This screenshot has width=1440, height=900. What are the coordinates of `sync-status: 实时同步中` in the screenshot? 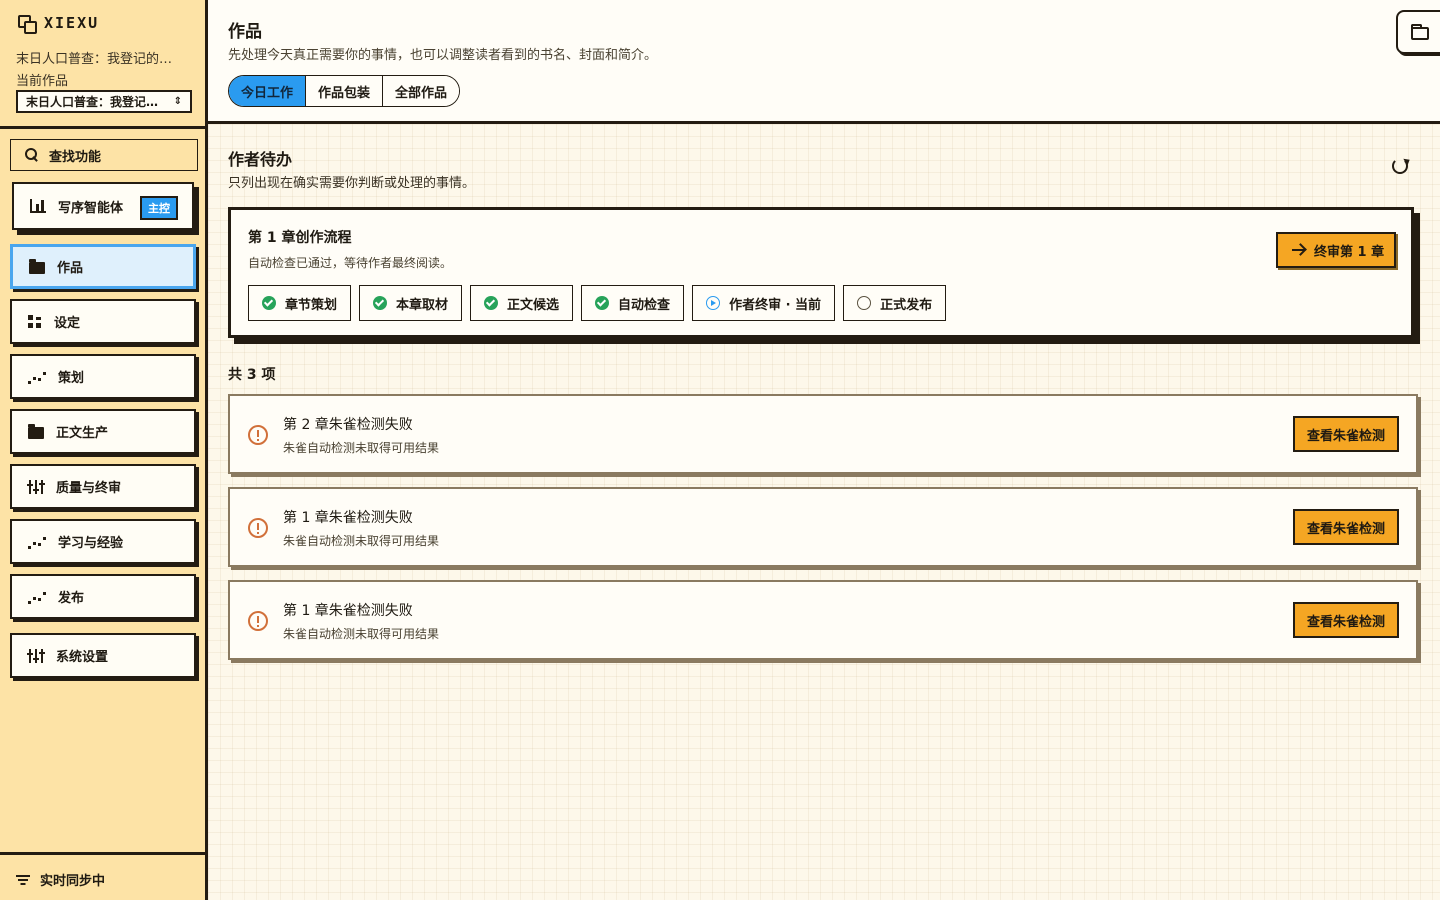 It's located at (60, 879).